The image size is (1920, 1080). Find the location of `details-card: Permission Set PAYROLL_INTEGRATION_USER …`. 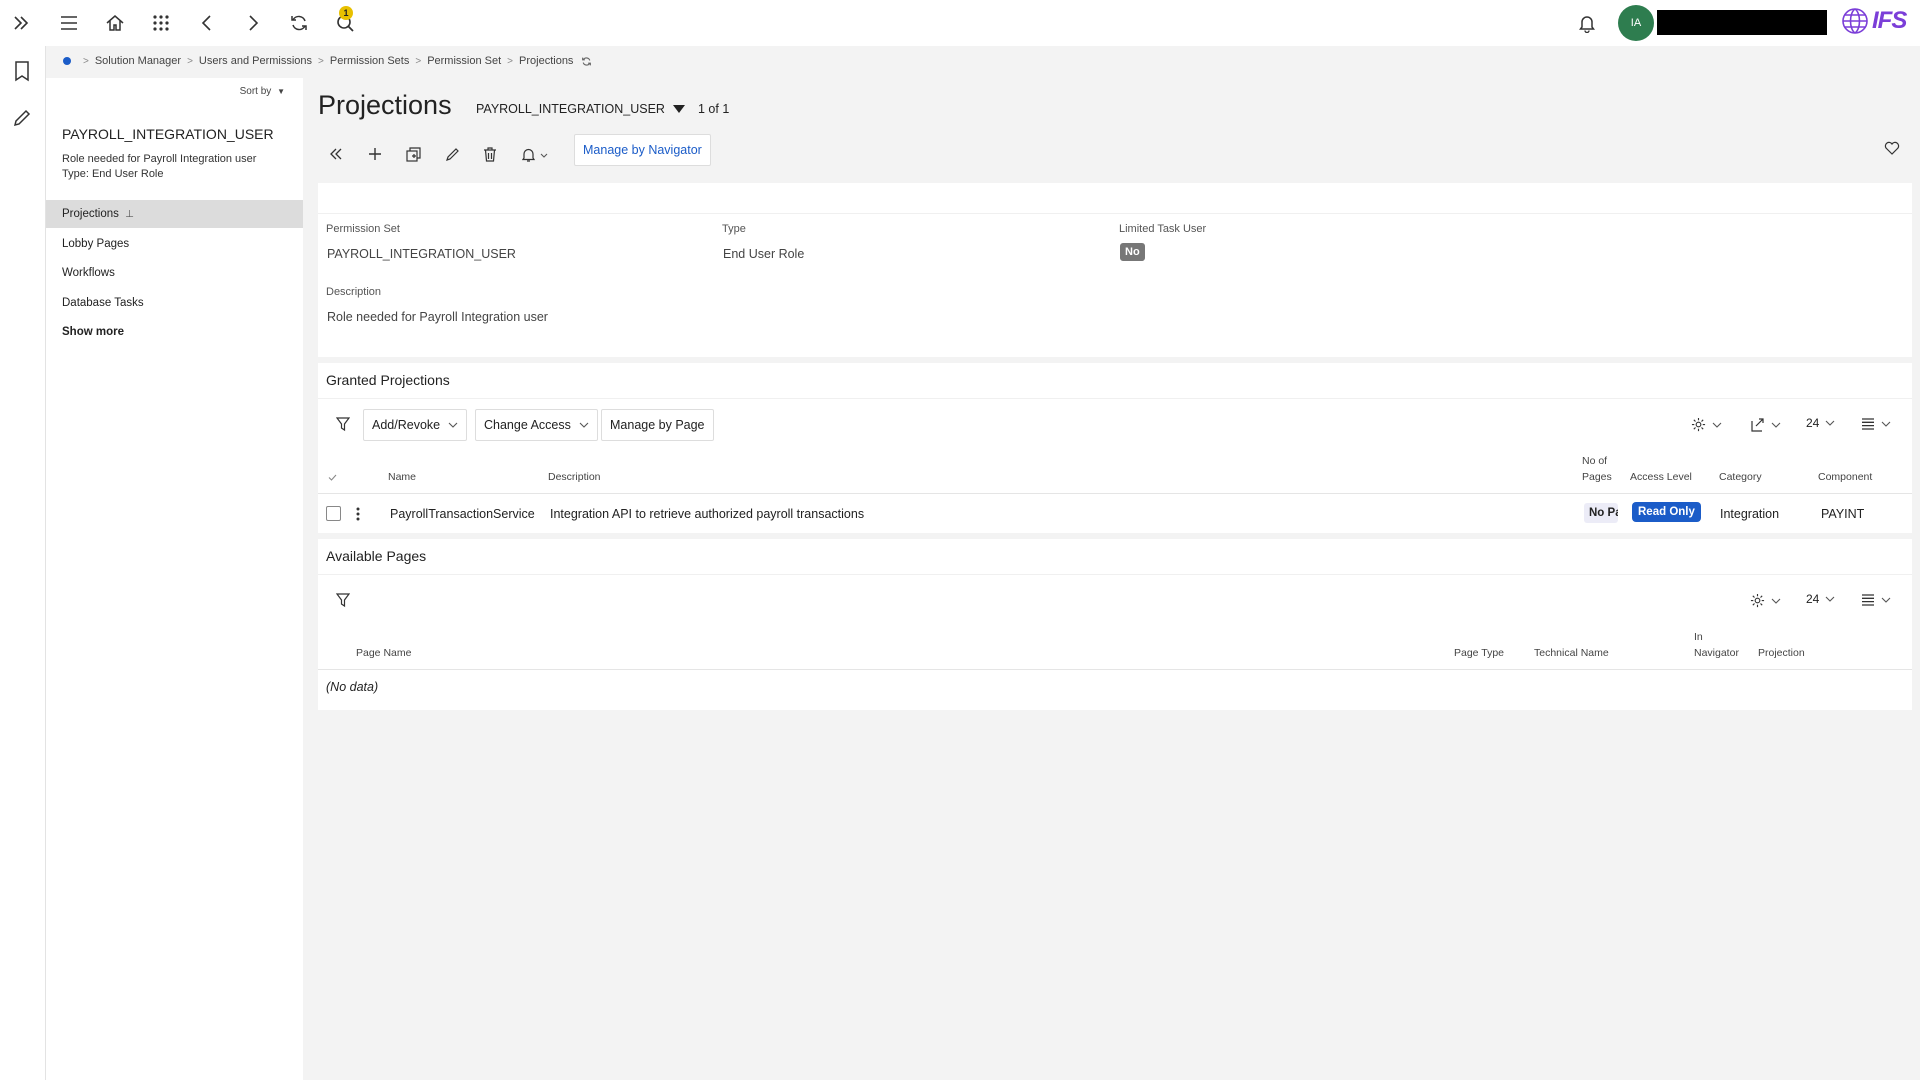

details-card: Permission Set PAYROLL_INTEGRATION_USER … is located at coordinates (1115, 270).